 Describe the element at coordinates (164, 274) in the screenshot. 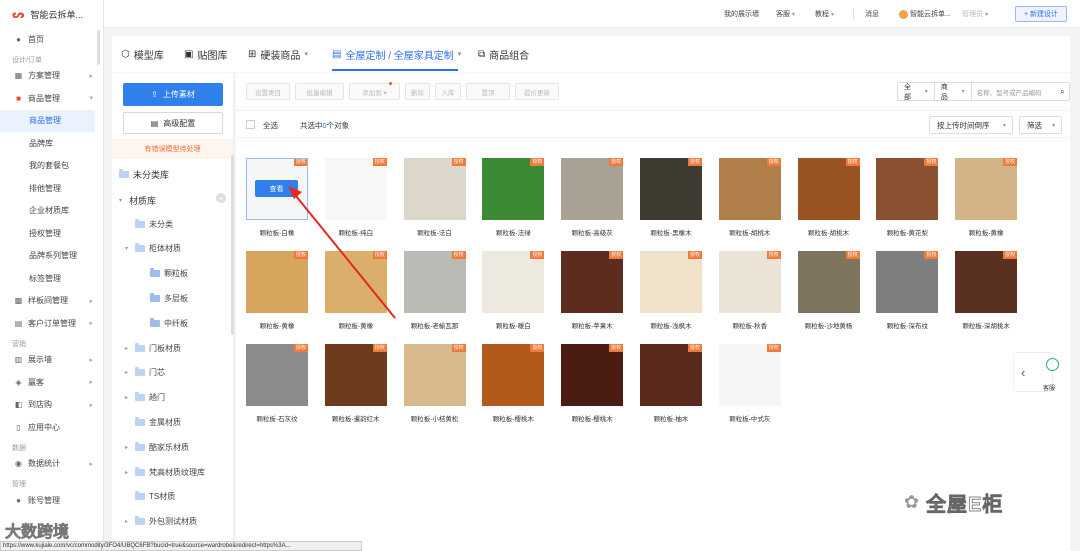

I see `tree-item: 颗粒板` at that location.